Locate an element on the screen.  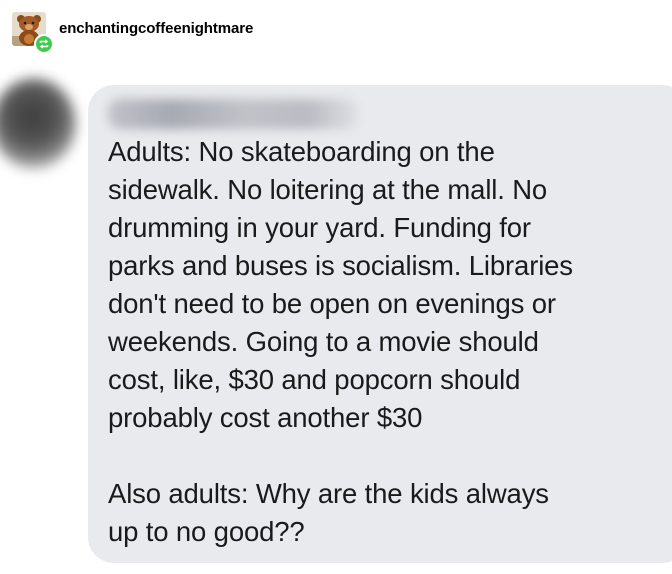
message-line: probably cost another $30 is located at coordinates (265, 417).